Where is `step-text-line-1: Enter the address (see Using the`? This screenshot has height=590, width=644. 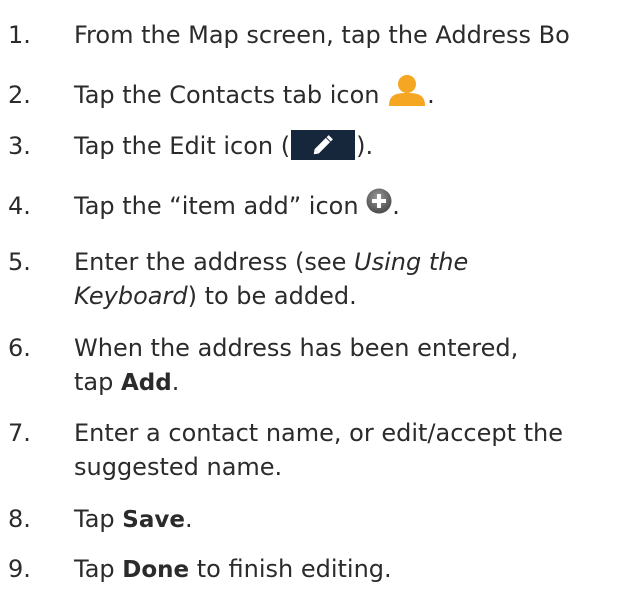
step-text-line-1: Enter the address (see Using the is located at coordinates (271, 262).